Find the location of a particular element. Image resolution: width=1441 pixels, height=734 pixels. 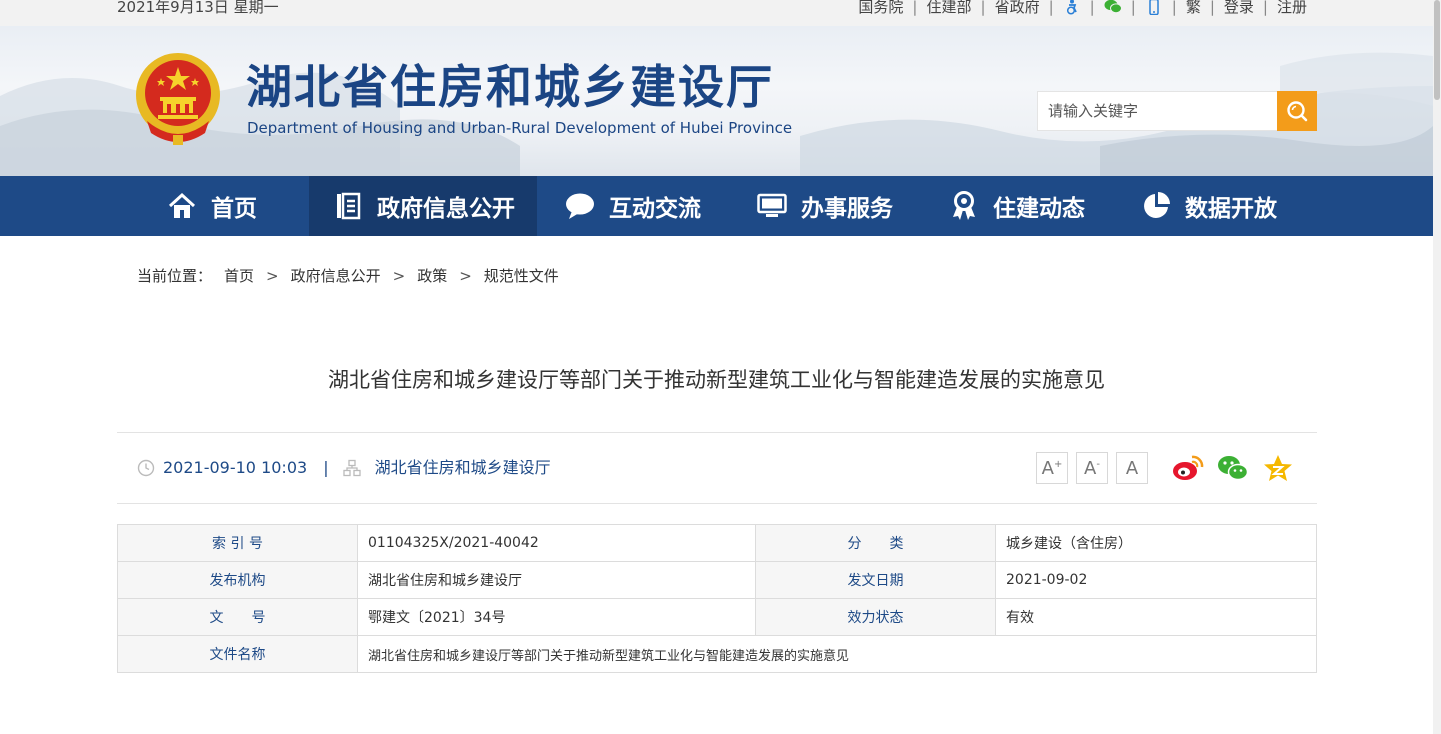

search-button is located at coordinates (1297, 111).